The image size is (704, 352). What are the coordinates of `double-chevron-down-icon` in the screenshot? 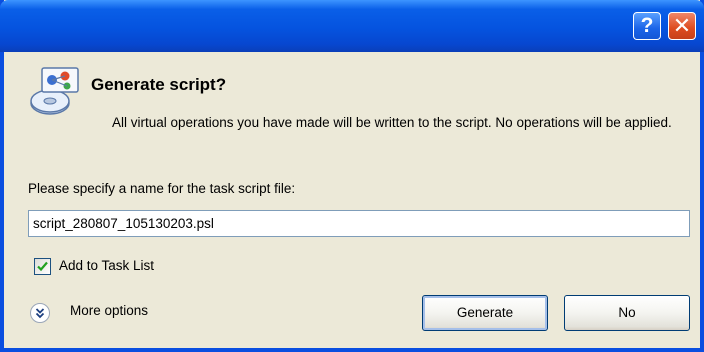 It's located at (40, 313).